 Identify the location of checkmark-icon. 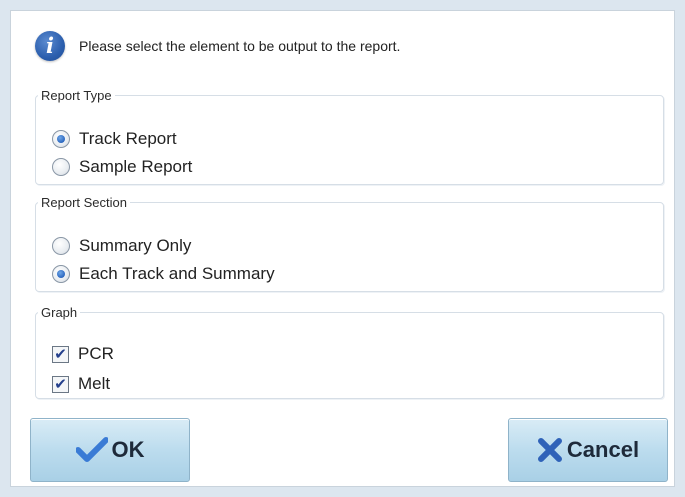
(91, 450).